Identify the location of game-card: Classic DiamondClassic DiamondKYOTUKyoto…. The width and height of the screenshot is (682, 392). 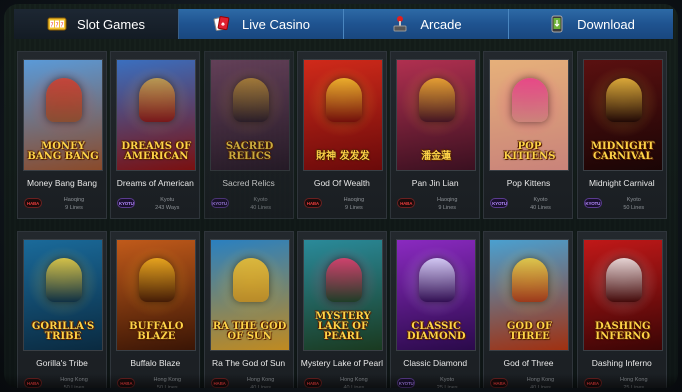
(435, 309).